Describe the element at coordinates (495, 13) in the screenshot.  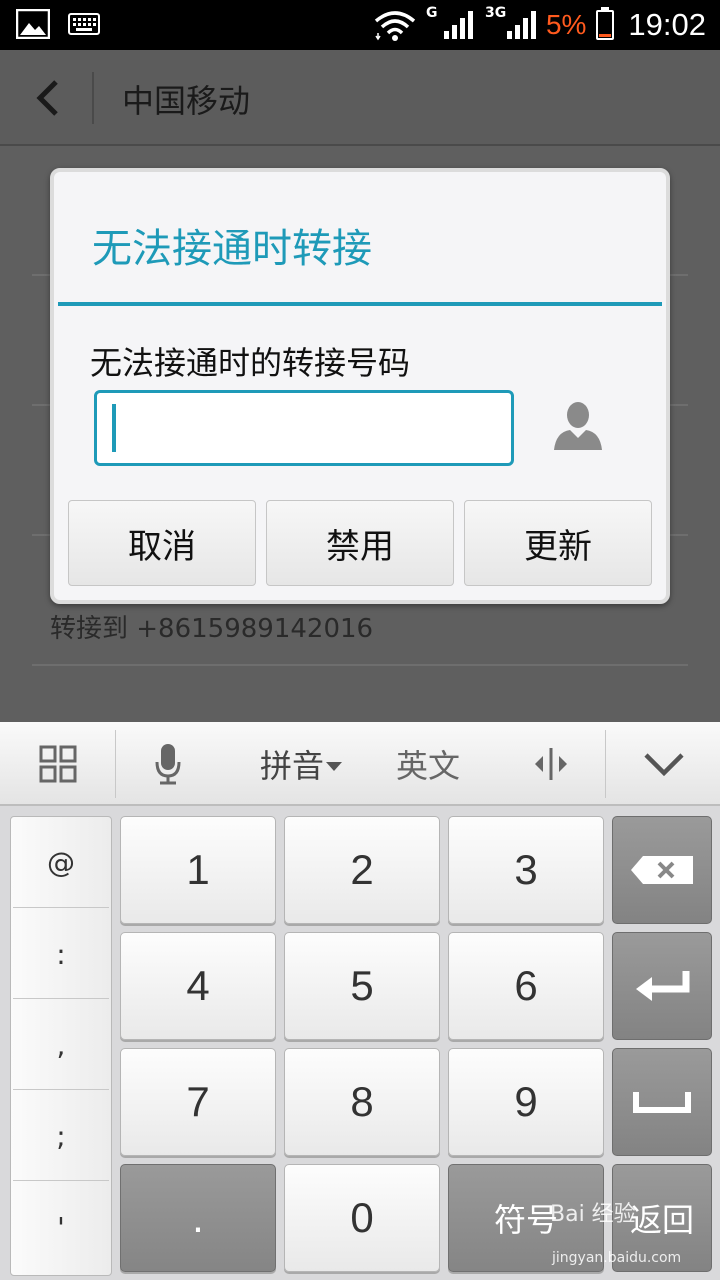
I see `network-type-3g: 3G` at that location.